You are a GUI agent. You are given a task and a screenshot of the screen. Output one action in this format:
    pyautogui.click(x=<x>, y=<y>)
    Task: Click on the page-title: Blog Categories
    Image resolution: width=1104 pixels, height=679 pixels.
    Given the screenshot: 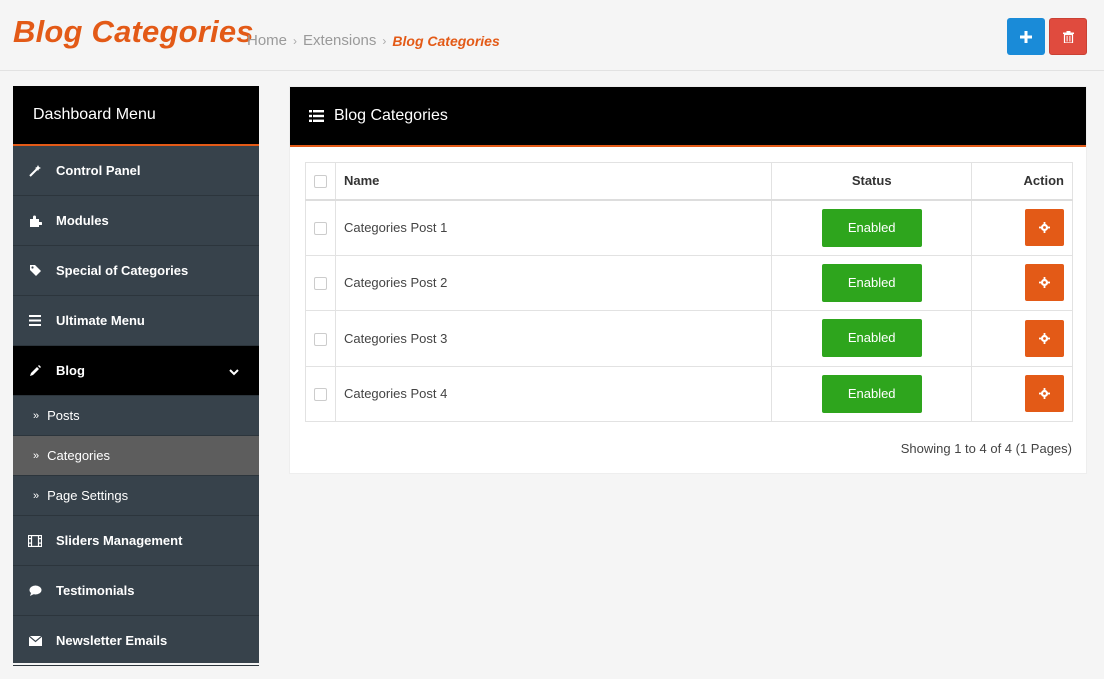 What is the action you would take?
    pyautogui.click(x=133, y=31)
    